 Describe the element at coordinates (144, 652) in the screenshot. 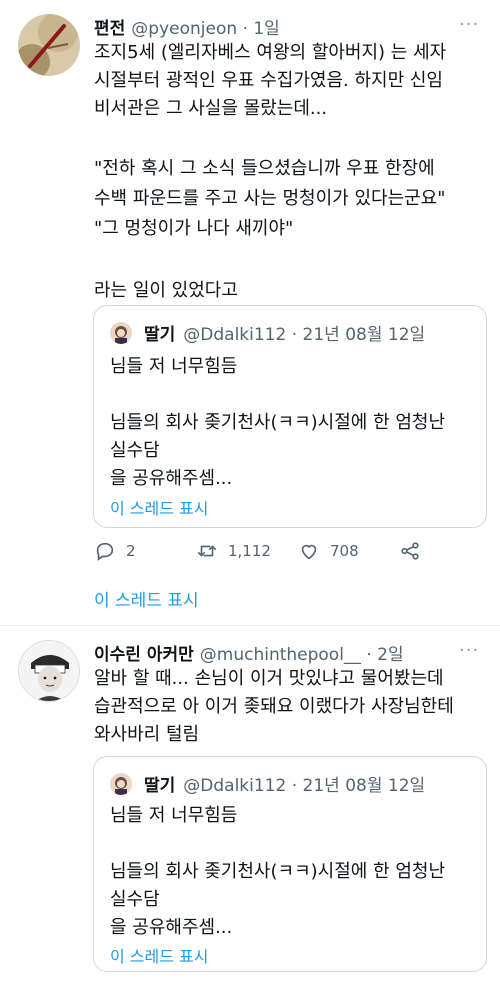

I see `author-name: 이수린 아커만` at that location.